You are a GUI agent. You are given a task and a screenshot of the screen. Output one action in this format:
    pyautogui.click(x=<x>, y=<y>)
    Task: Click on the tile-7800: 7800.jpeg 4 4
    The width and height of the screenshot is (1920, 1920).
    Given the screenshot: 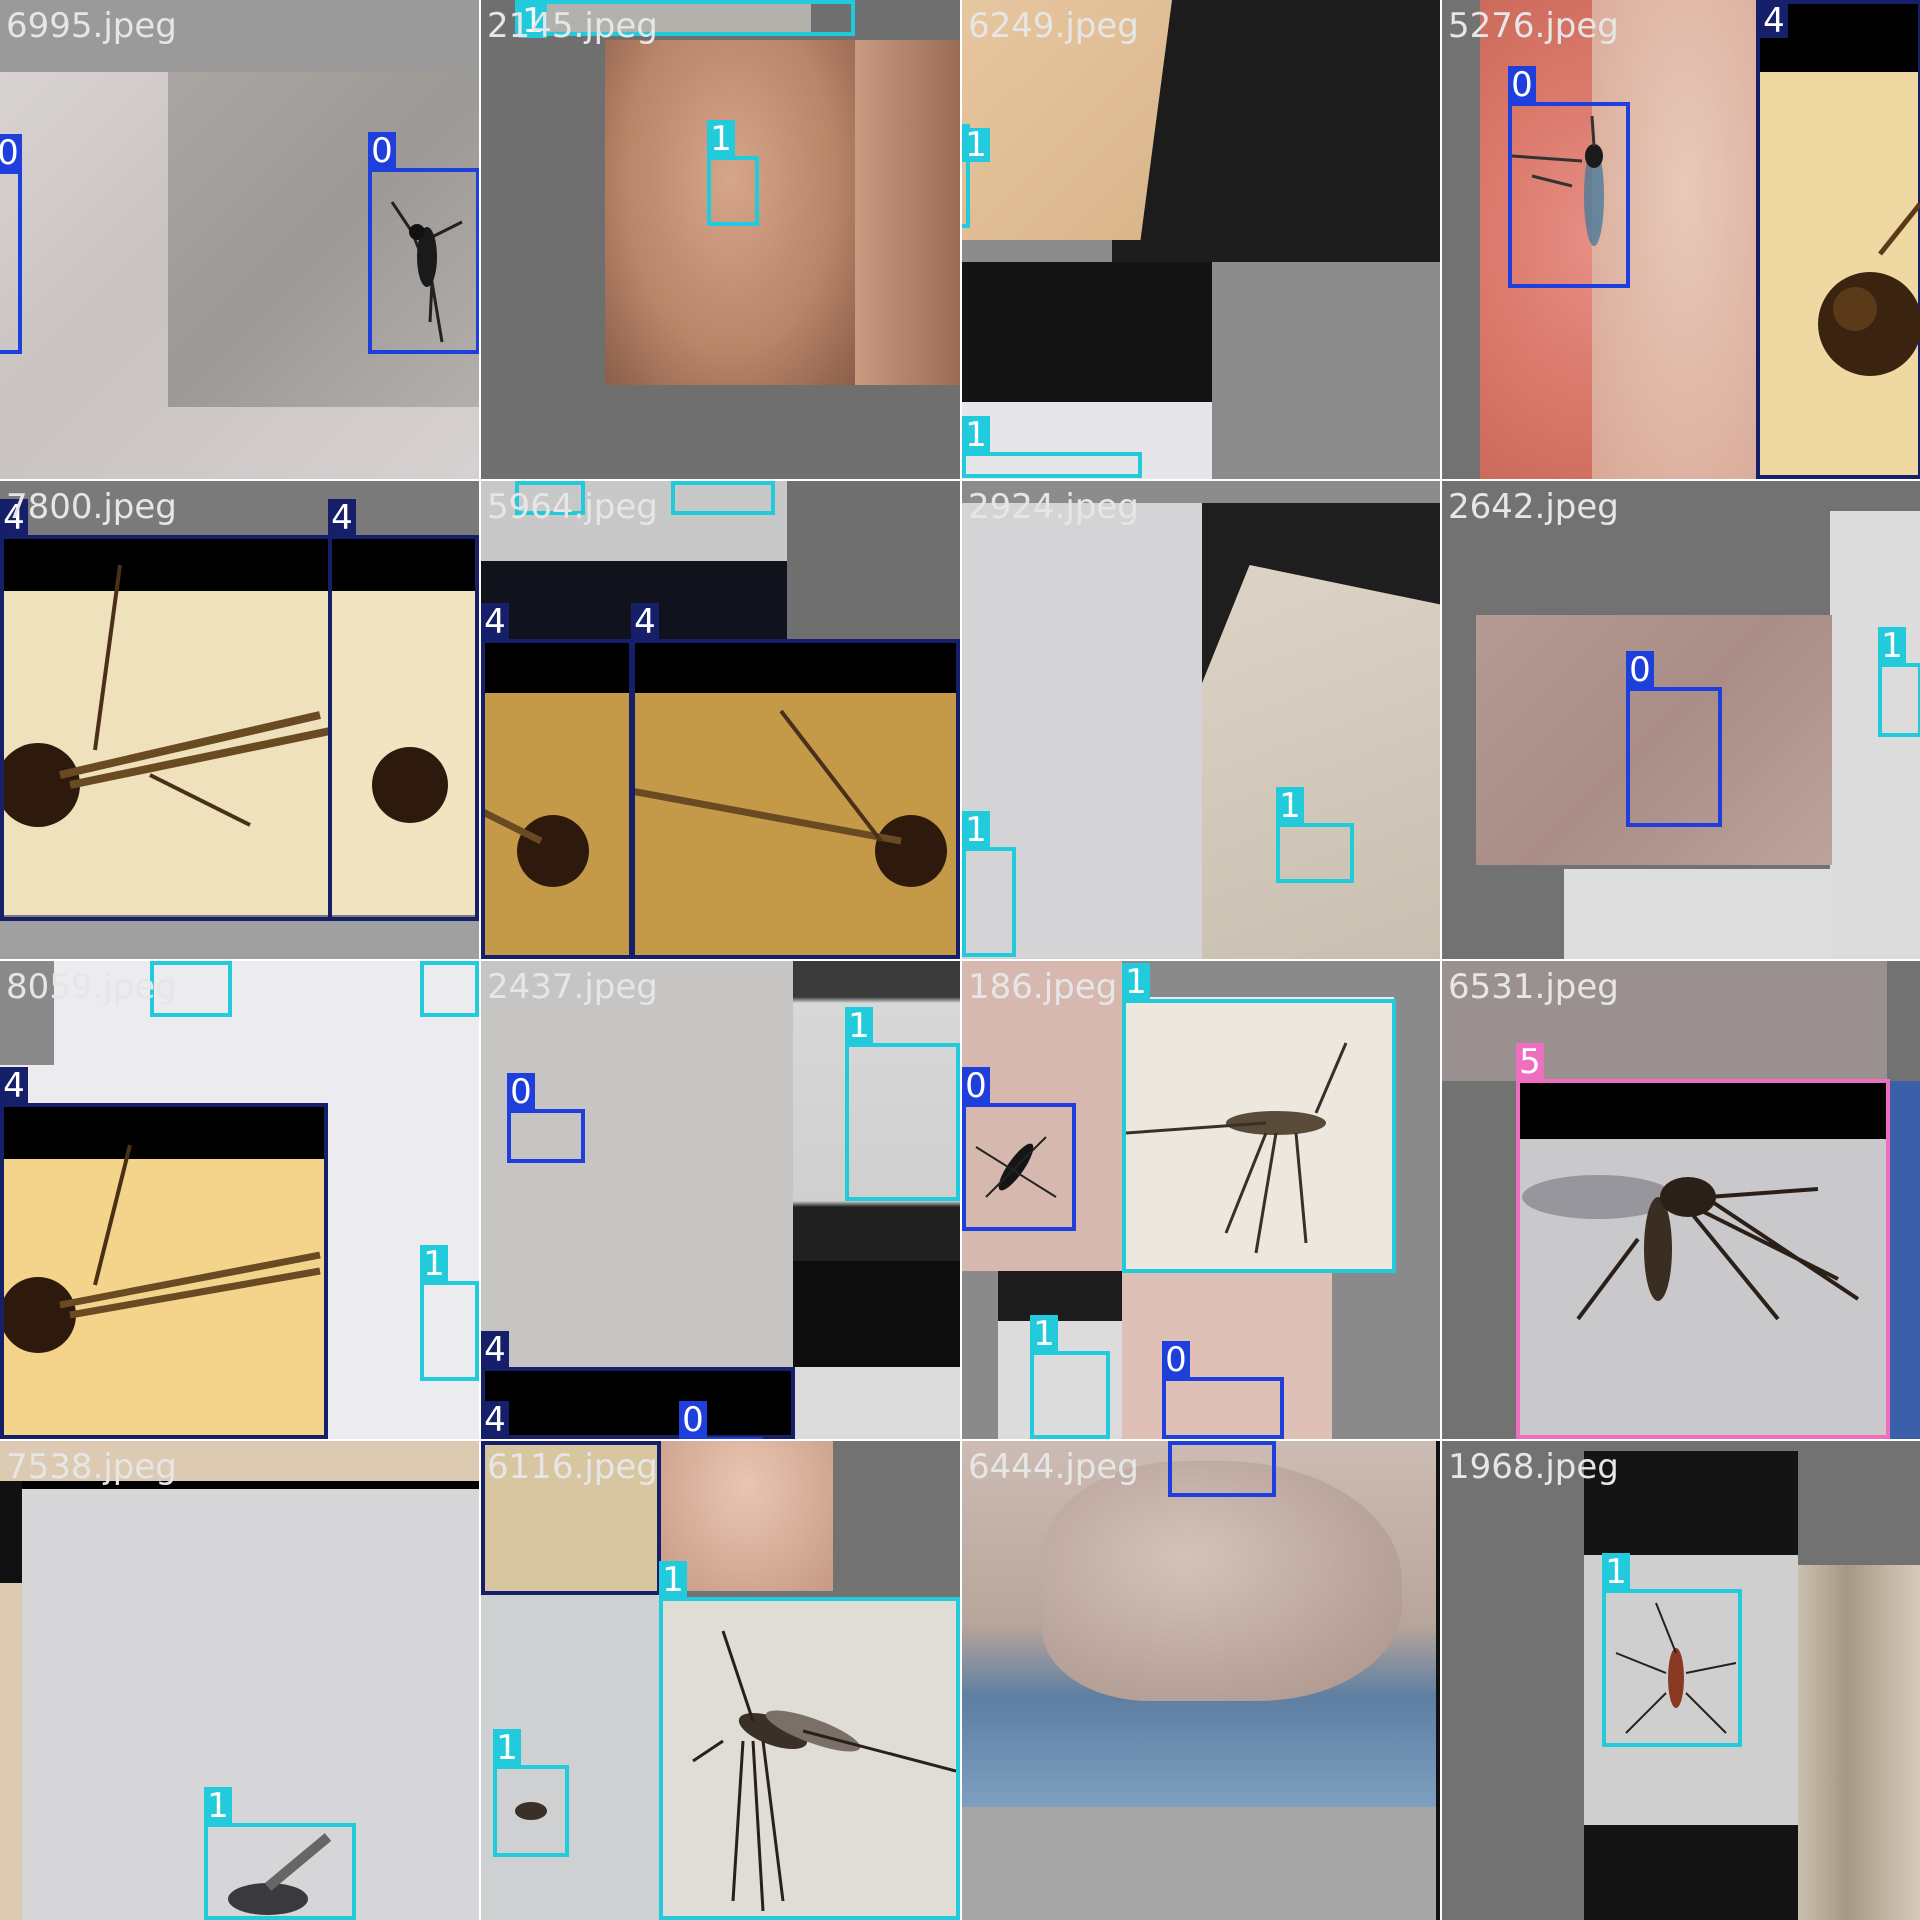 What is the action you would take?
    pyautogui.click(x=239, y=720)
    